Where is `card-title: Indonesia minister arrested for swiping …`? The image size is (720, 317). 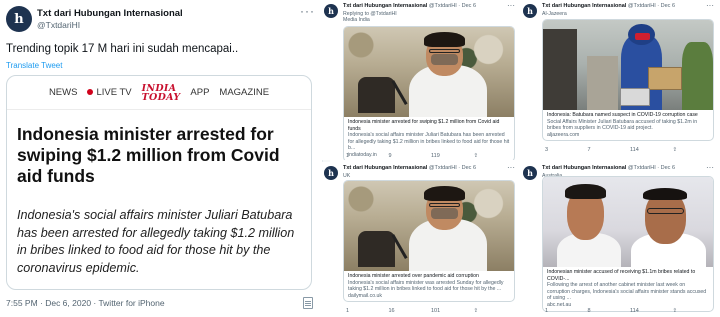
card-title: Indonesia minister arrested for swiping … is located at coordinates (424, 125).